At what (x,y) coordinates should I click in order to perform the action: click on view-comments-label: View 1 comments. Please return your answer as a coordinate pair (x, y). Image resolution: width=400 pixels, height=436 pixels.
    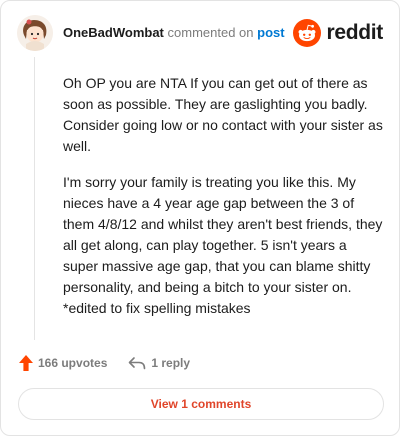
    Looking at the image, I should click on (201, 404).